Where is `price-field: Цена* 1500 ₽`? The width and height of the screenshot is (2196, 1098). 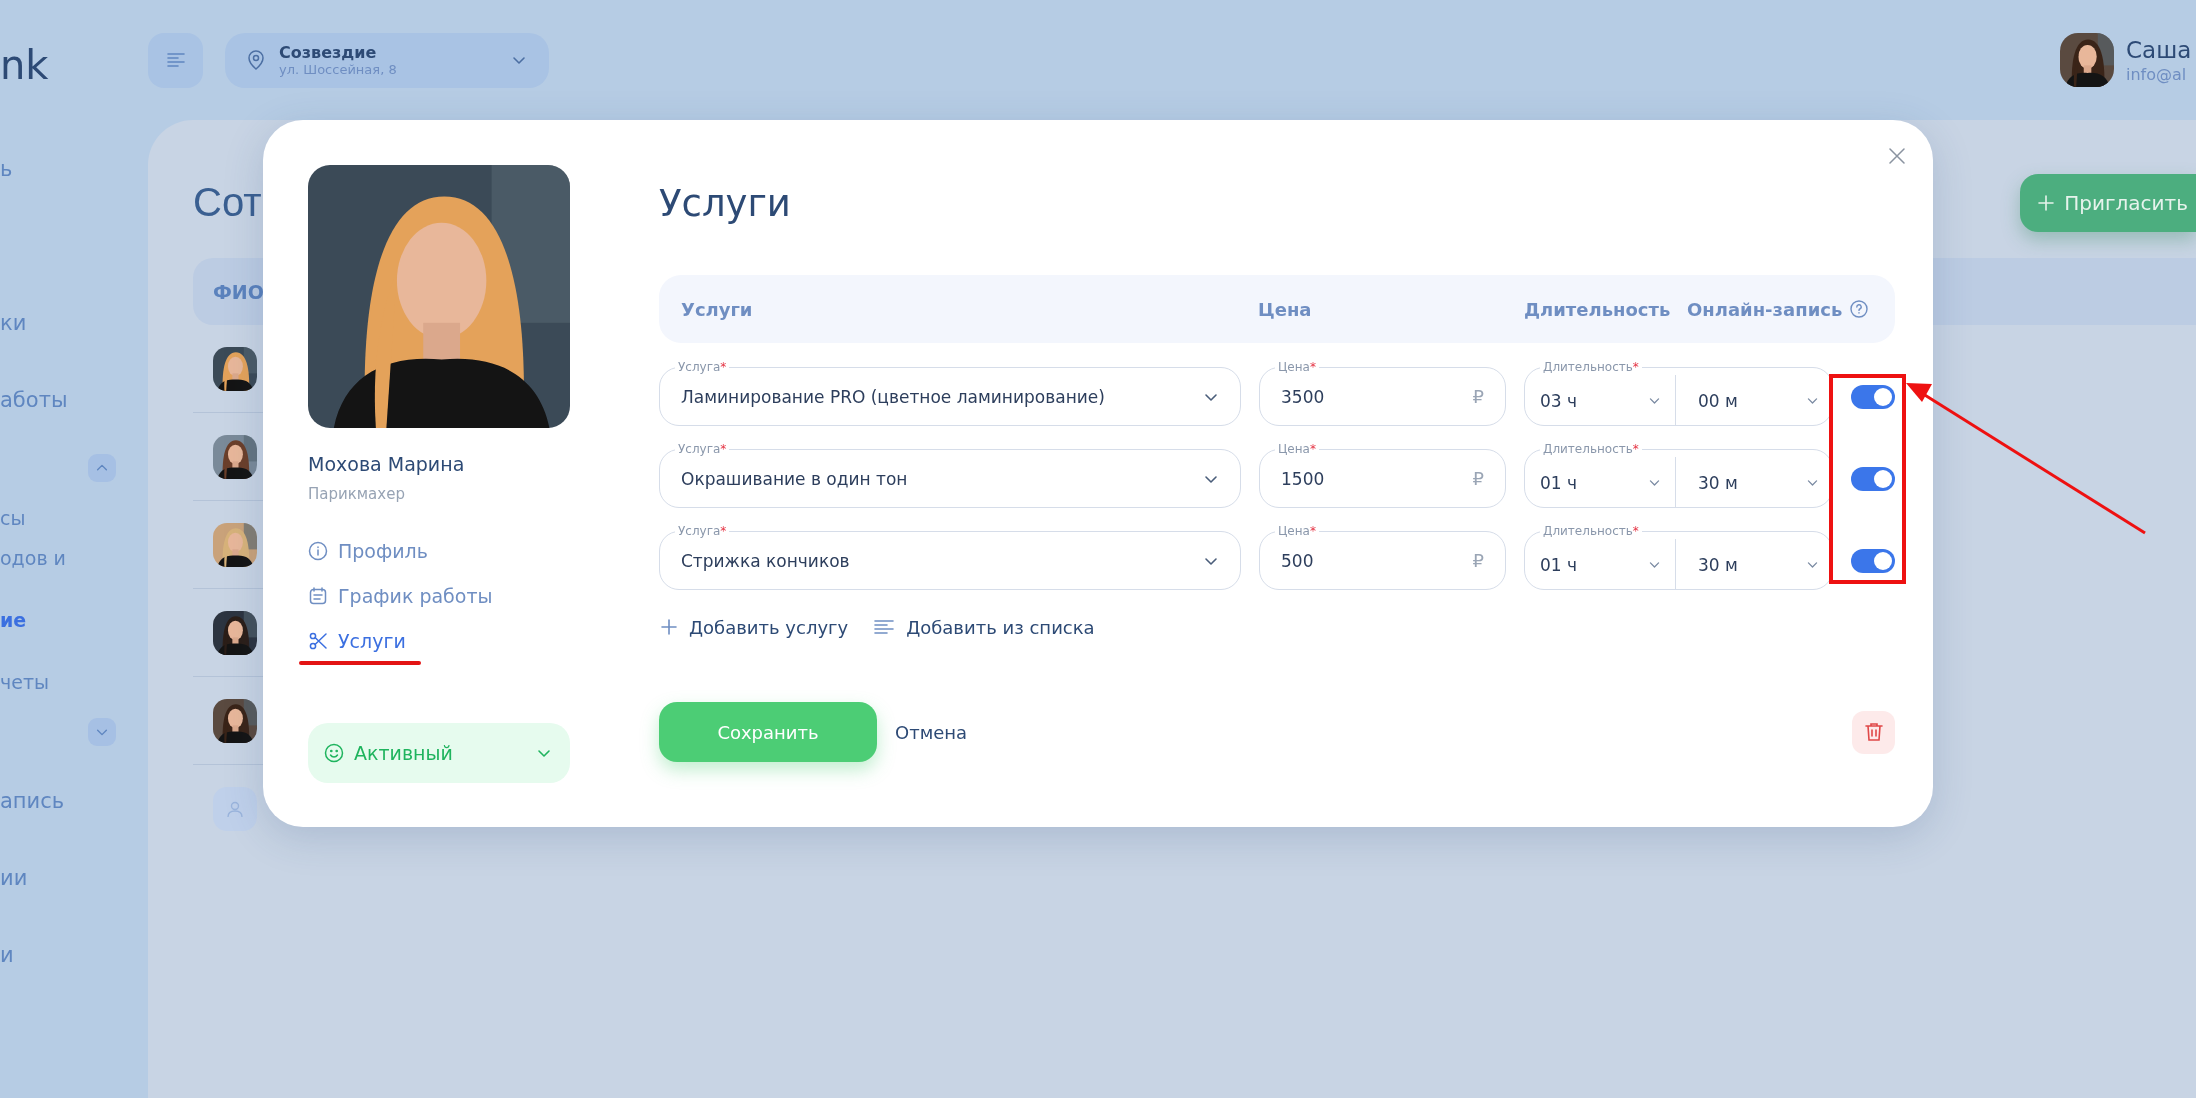
price-field: Цена* 1500 ₽ is located at coordinates (1382, 474).